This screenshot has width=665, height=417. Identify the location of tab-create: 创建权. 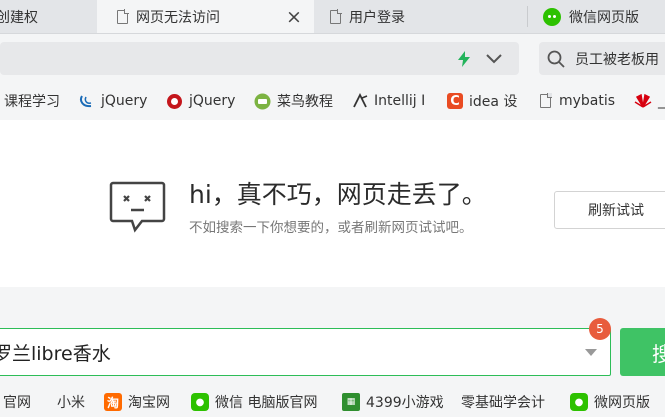
(48, 16).